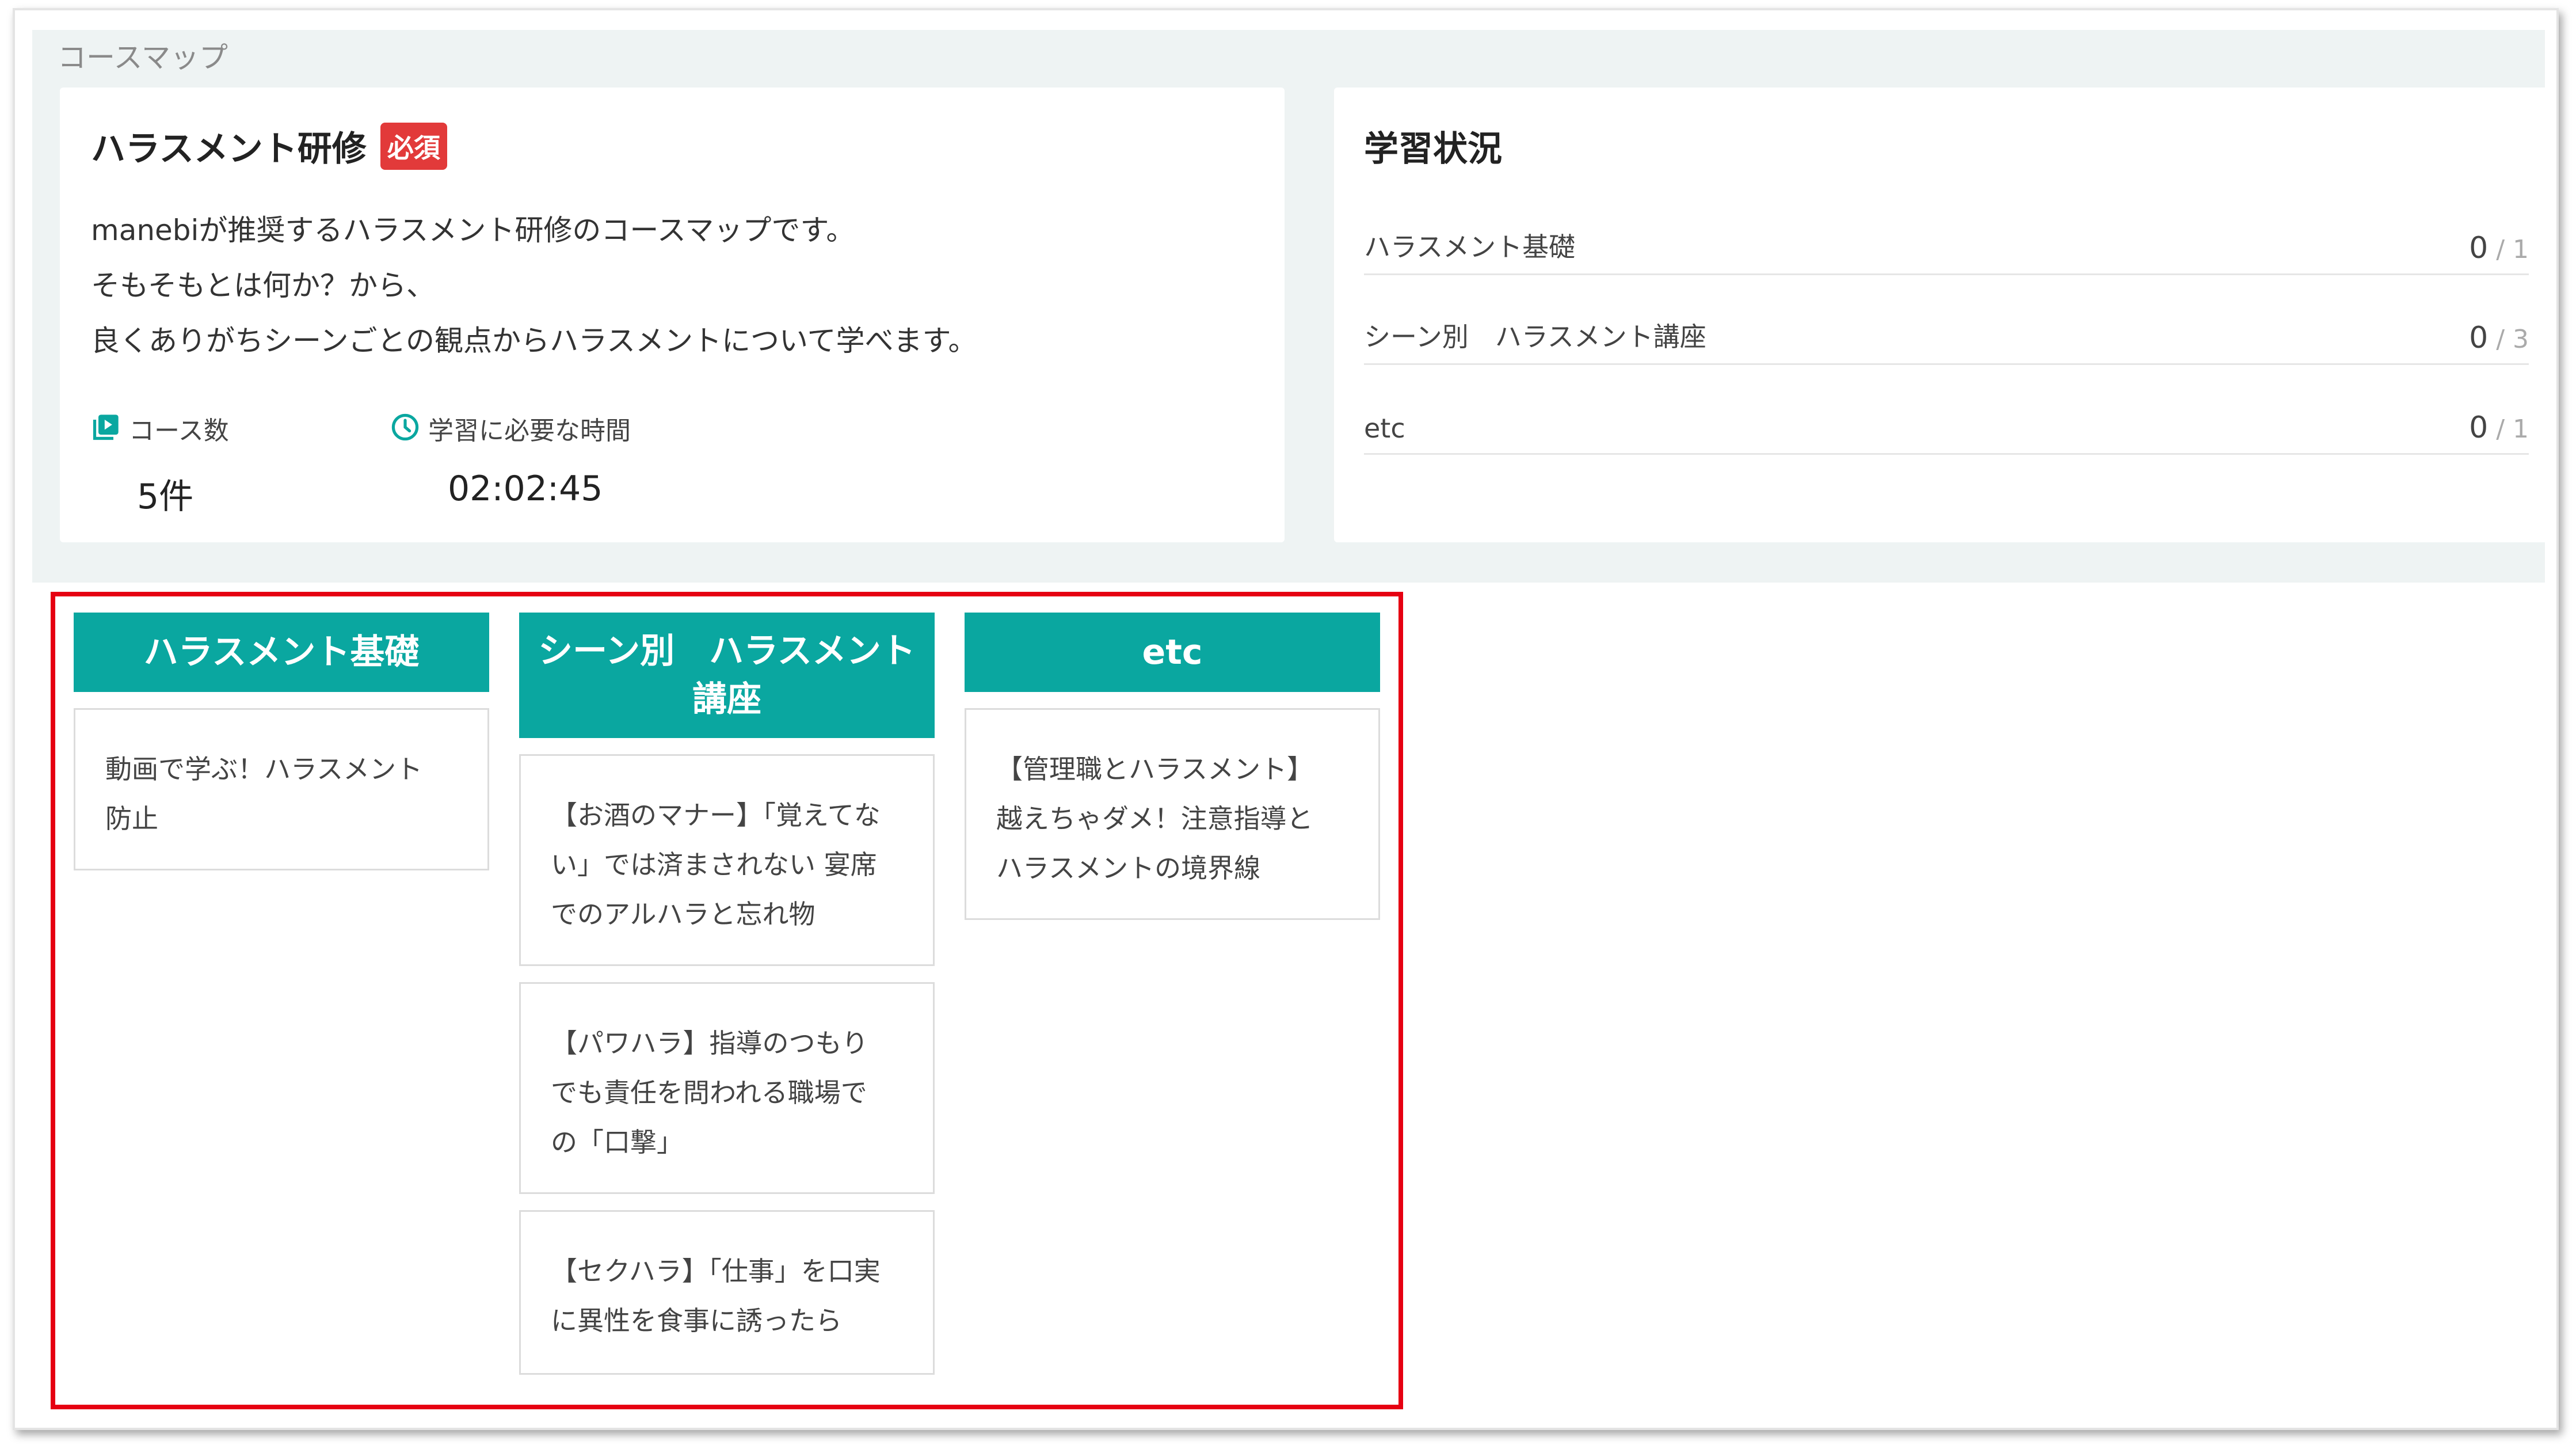 The height and width of the screenshot is (1445, 2576). What do you see at coordinates (1172, 652) in the screenshot?
I see `column-header: etc` at bounding box center [1172, 652].